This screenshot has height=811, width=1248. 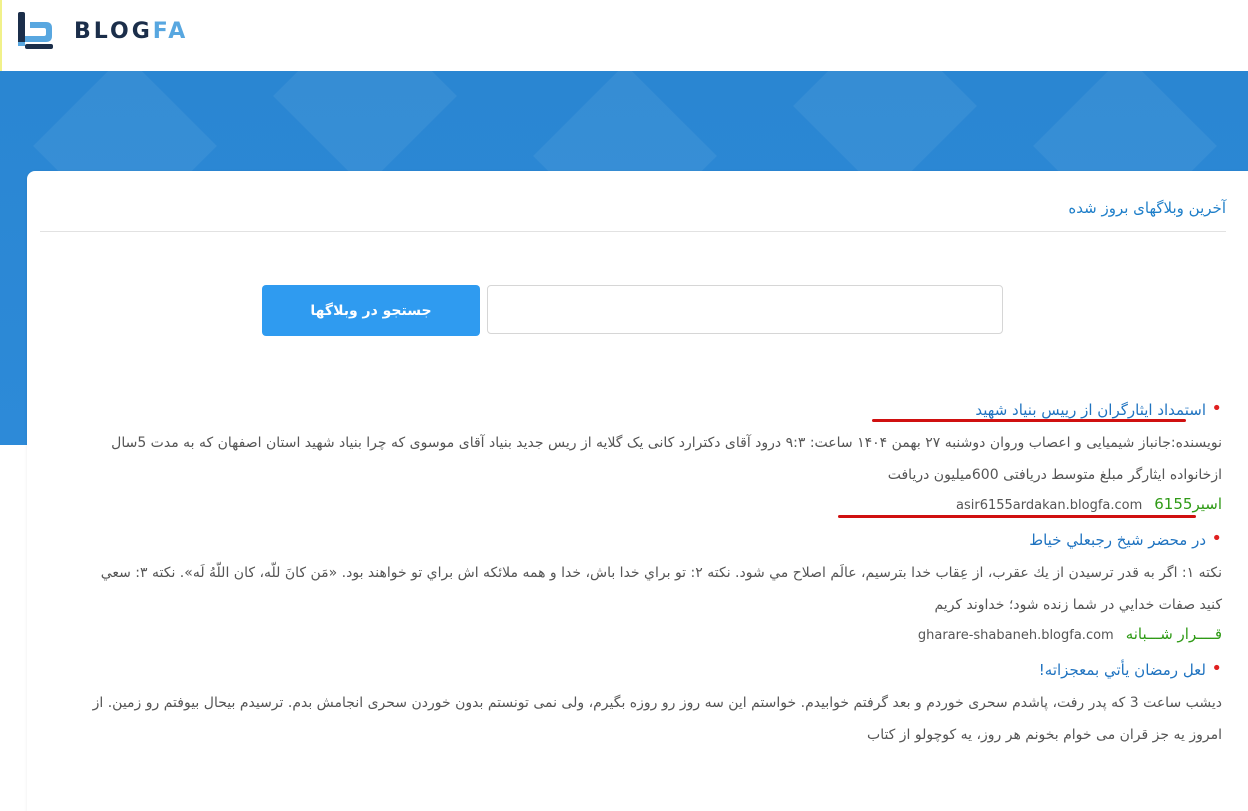 I want to click on post-title-link: در محضر شيخ رجبعلي خياط, so click(x=654, y=539).